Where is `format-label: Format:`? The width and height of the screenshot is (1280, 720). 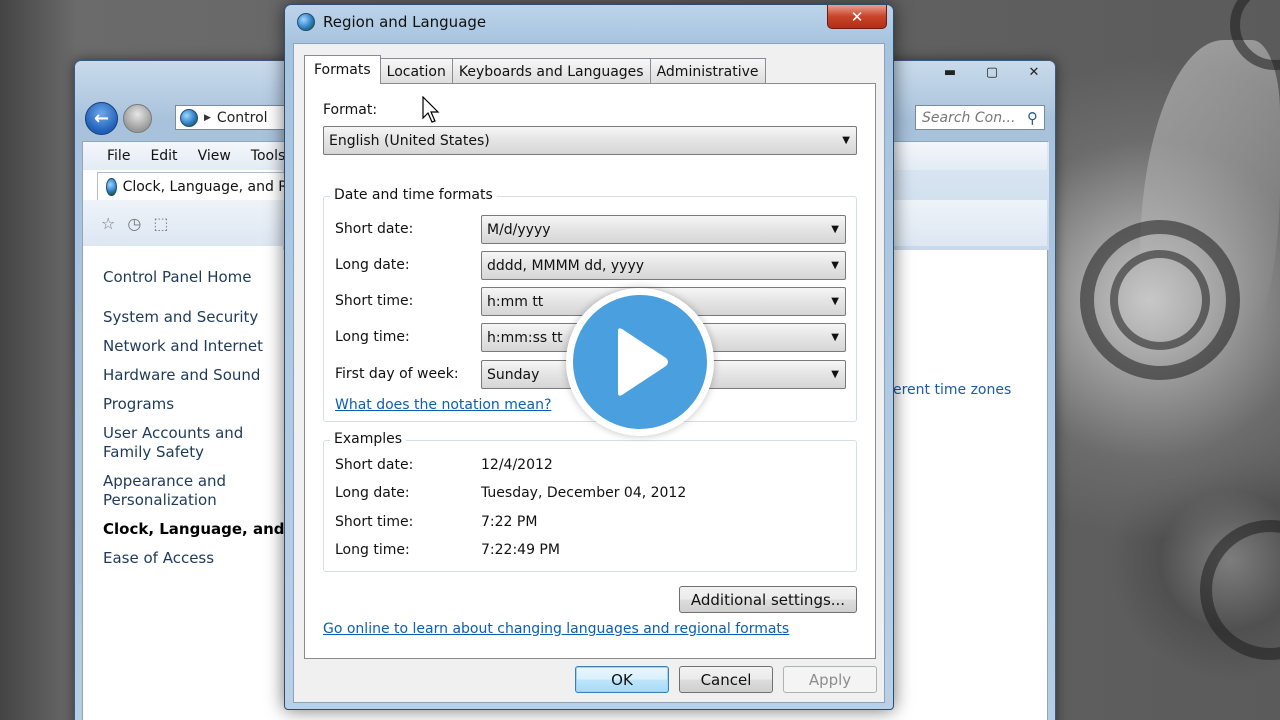
format-label: Format: is located at coordinates (350, 110).